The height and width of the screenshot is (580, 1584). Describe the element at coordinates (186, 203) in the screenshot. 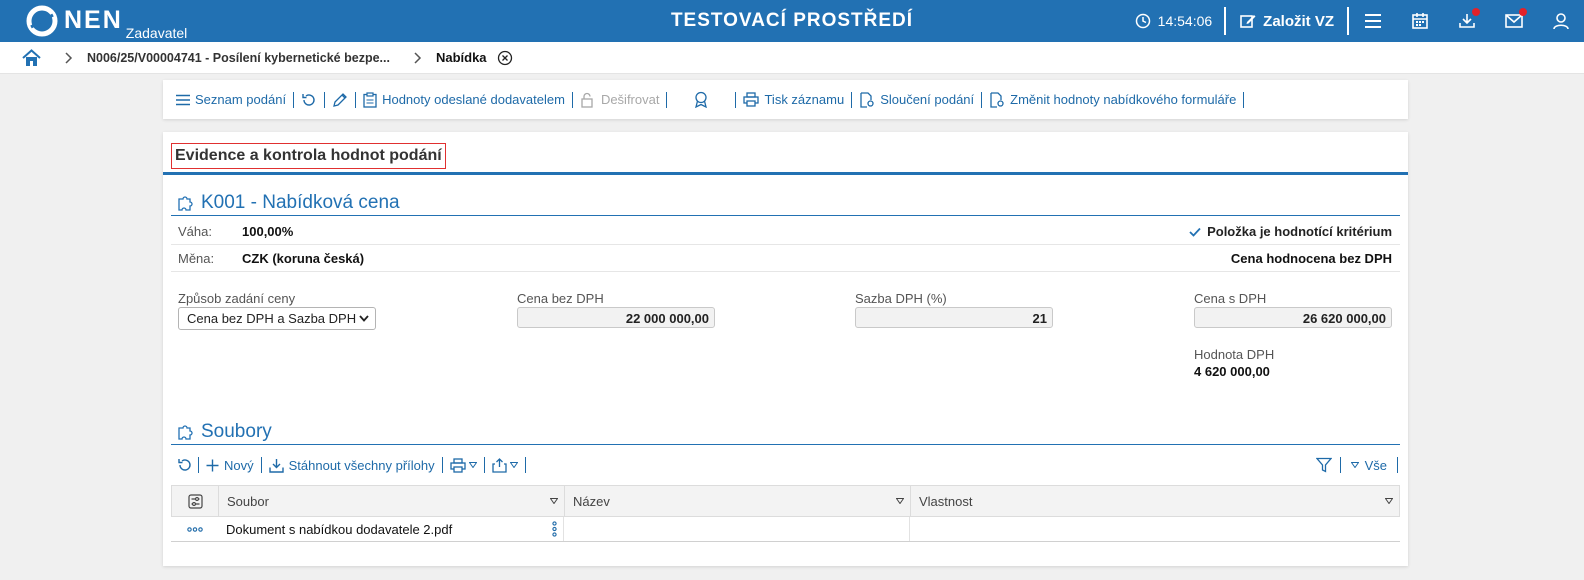

I see `puzzle-icon` at that location.